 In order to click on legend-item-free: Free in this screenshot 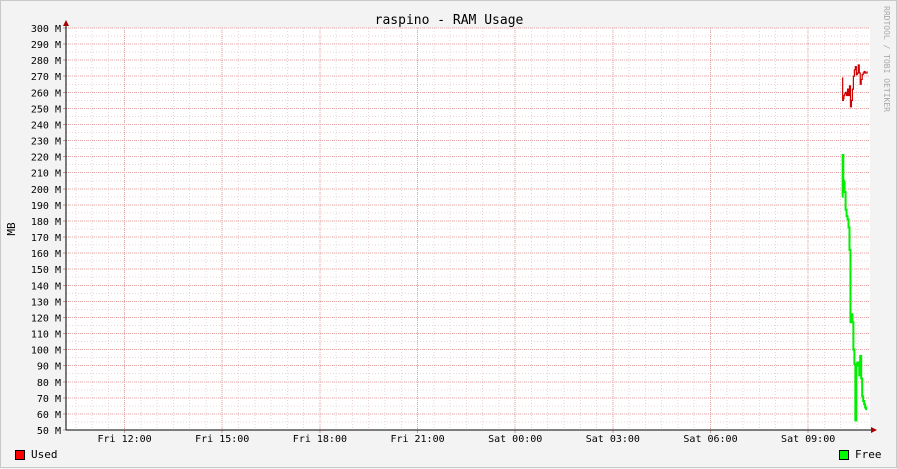, I will do `click(860, 454)`.